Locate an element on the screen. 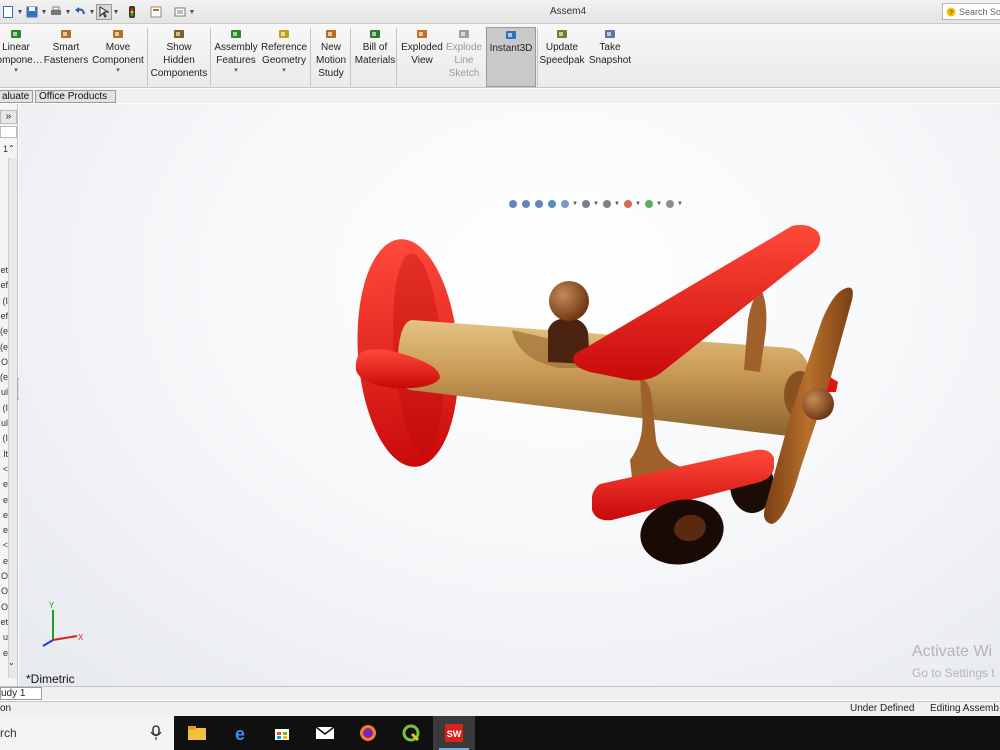  view-settings-icon is located at coordinates (669, 204).